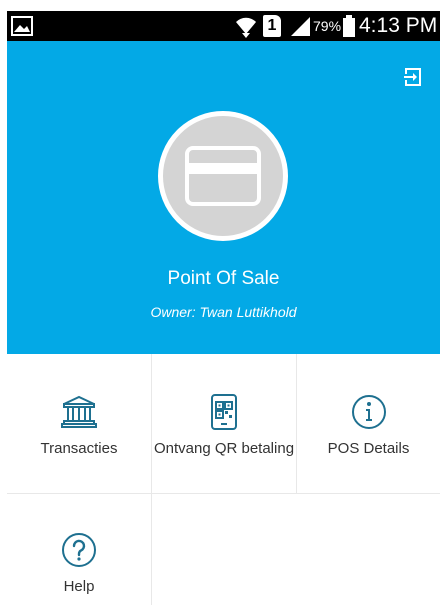 The width and height of the screenshot is (440, 605). I want to click on info-icon, so click(368, 412).